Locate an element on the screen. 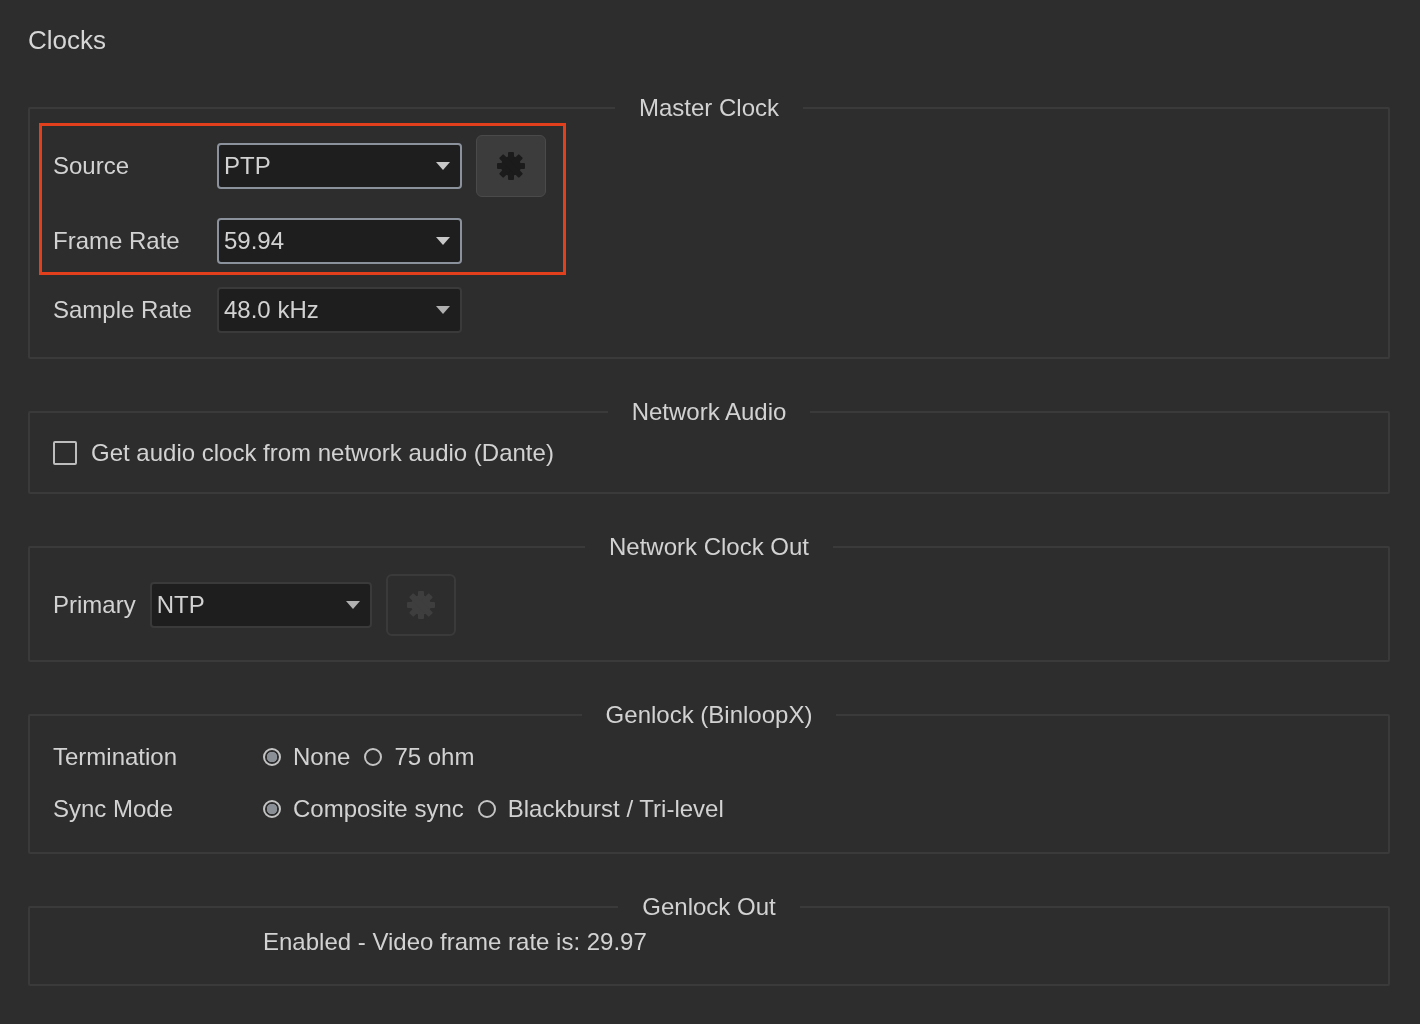  field-label: Primary is located at coordinates (94, 605).